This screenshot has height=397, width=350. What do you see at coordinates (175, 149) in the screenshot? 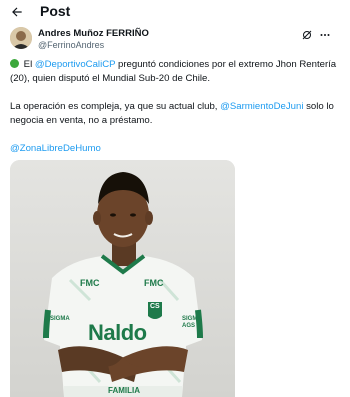
I see `tweet-paragraph-3: @ZonaLibreDeHumo` at bounding box center [175, 149].